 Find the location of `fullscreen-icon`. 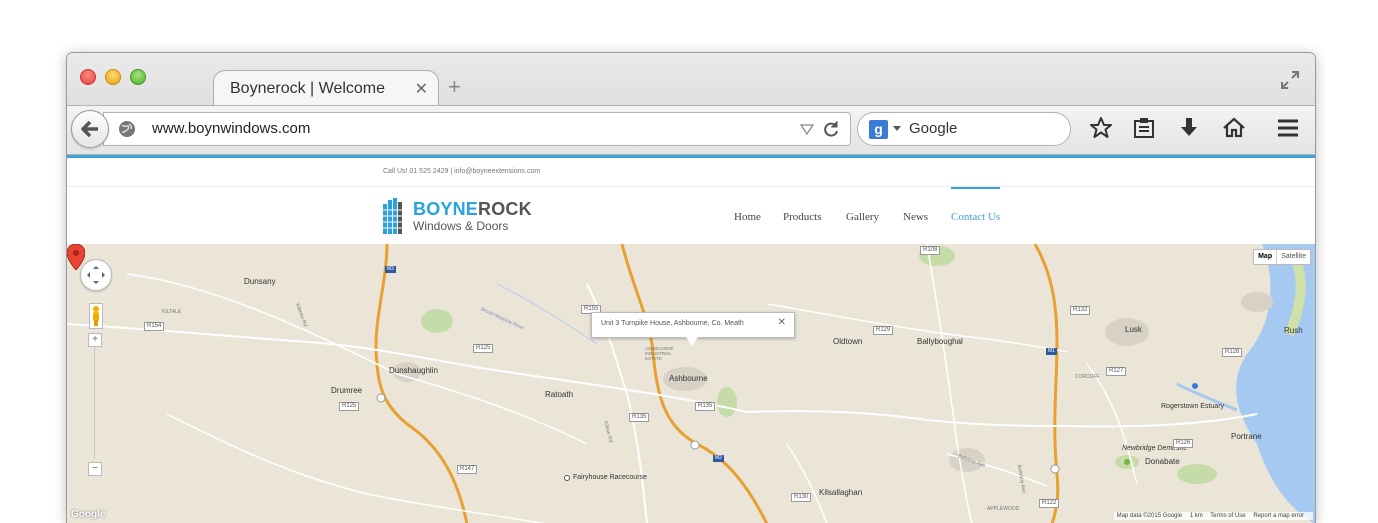

fullscreen-icon is located at coordinates (1290, 80).